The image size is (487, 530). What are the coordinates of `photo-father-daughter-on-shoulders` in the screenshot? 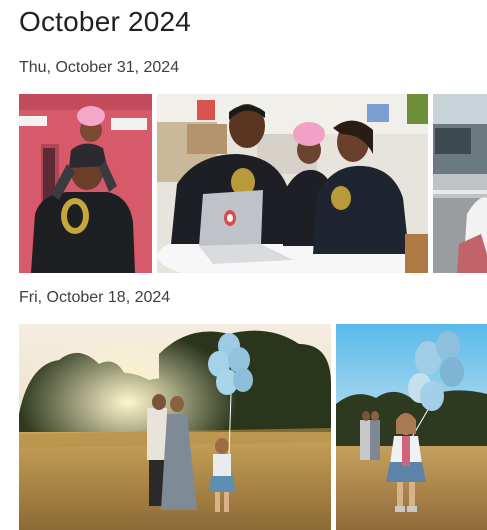 It's located at (85, 183).